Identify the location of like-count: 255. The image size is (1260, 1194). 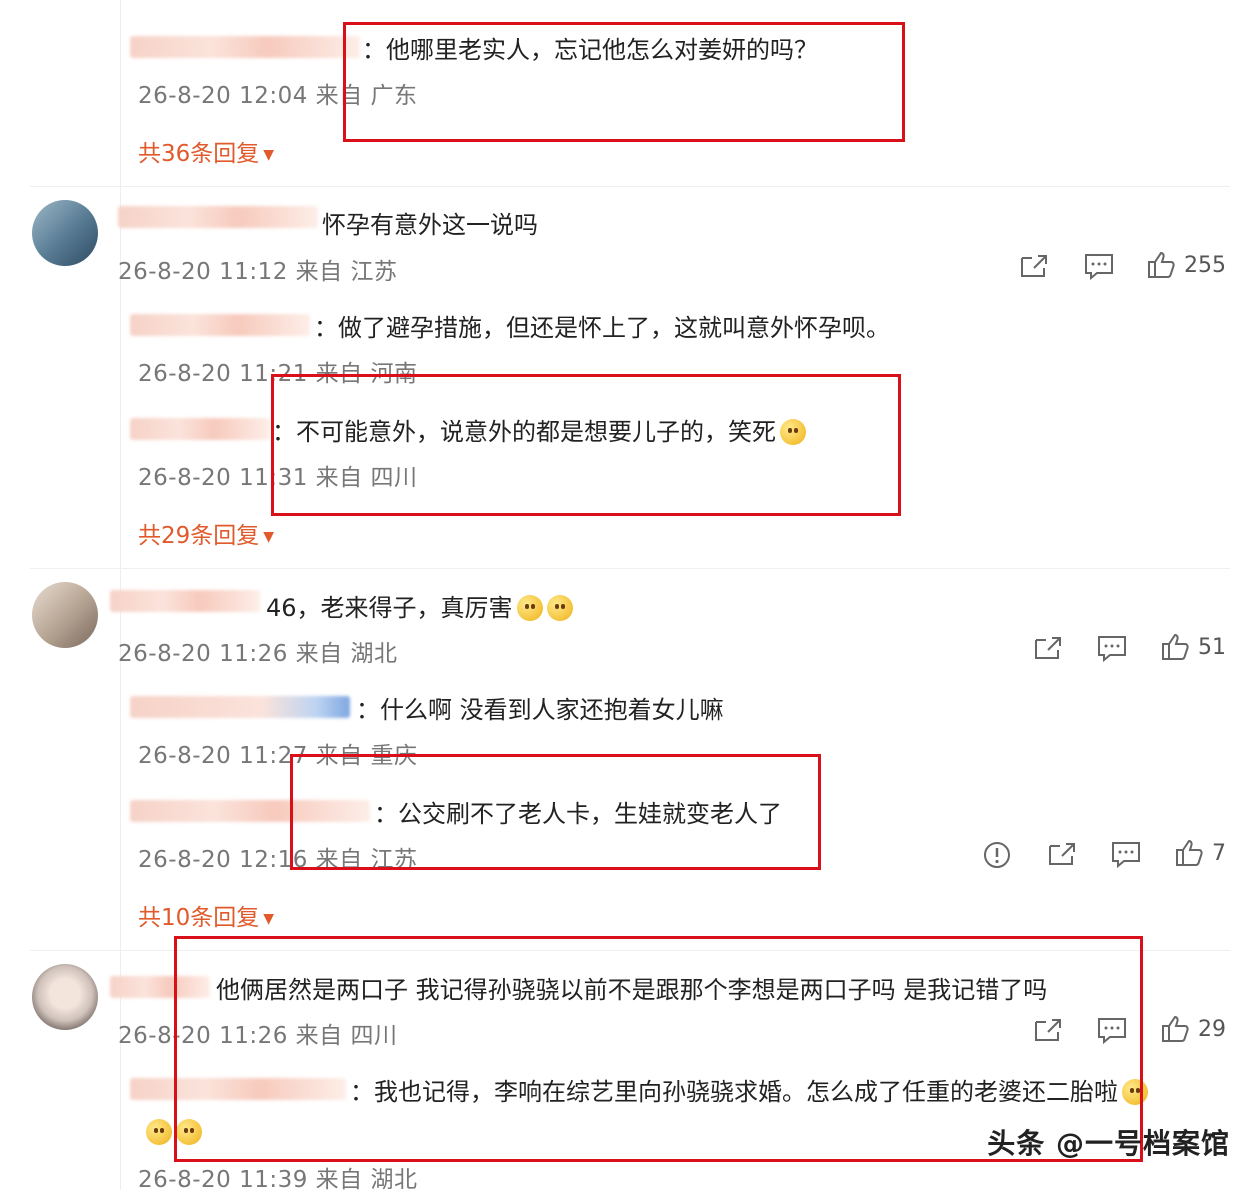
(1205, 265).